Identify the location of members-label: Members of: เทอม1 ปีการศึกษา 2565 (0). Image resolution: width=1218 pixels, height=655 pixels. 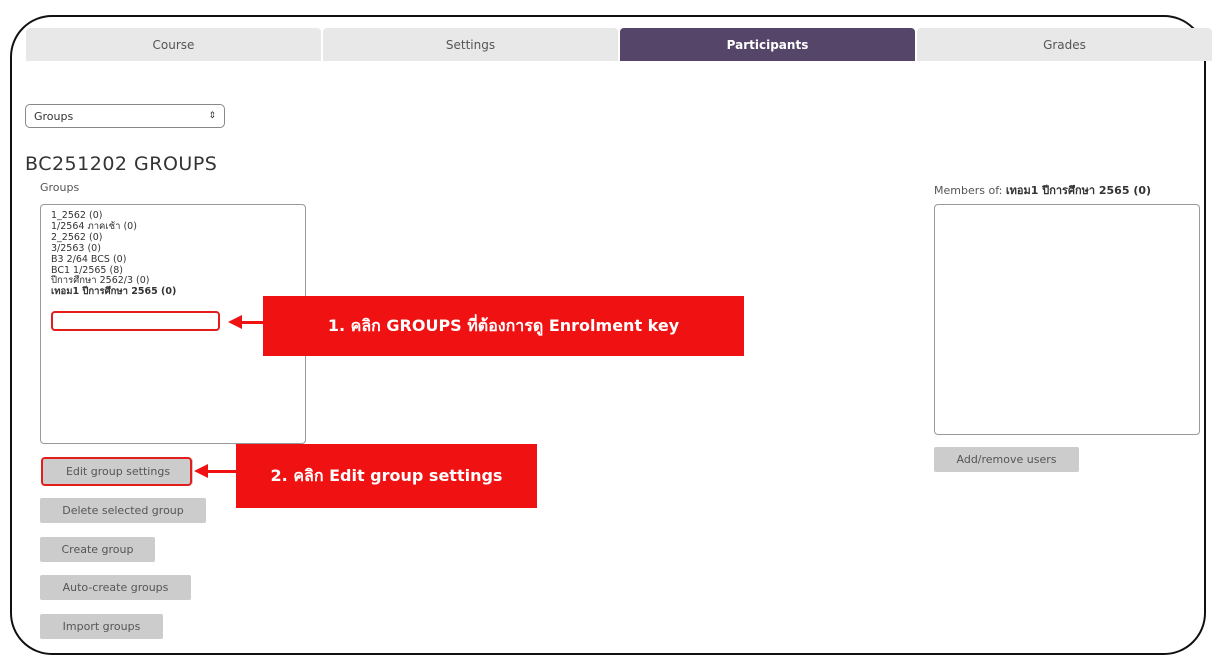
(1042, 190).